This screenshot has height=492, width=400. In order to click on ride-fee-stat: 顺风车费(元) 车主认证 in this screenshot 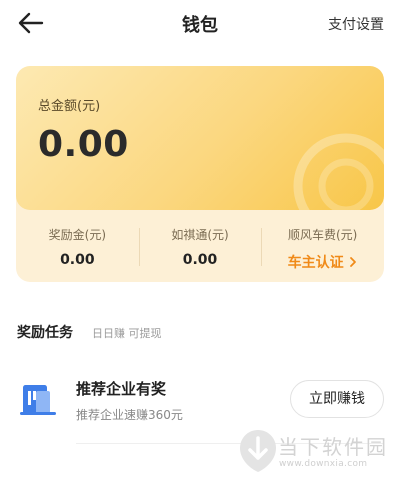, I will do `click(322, 246)`.